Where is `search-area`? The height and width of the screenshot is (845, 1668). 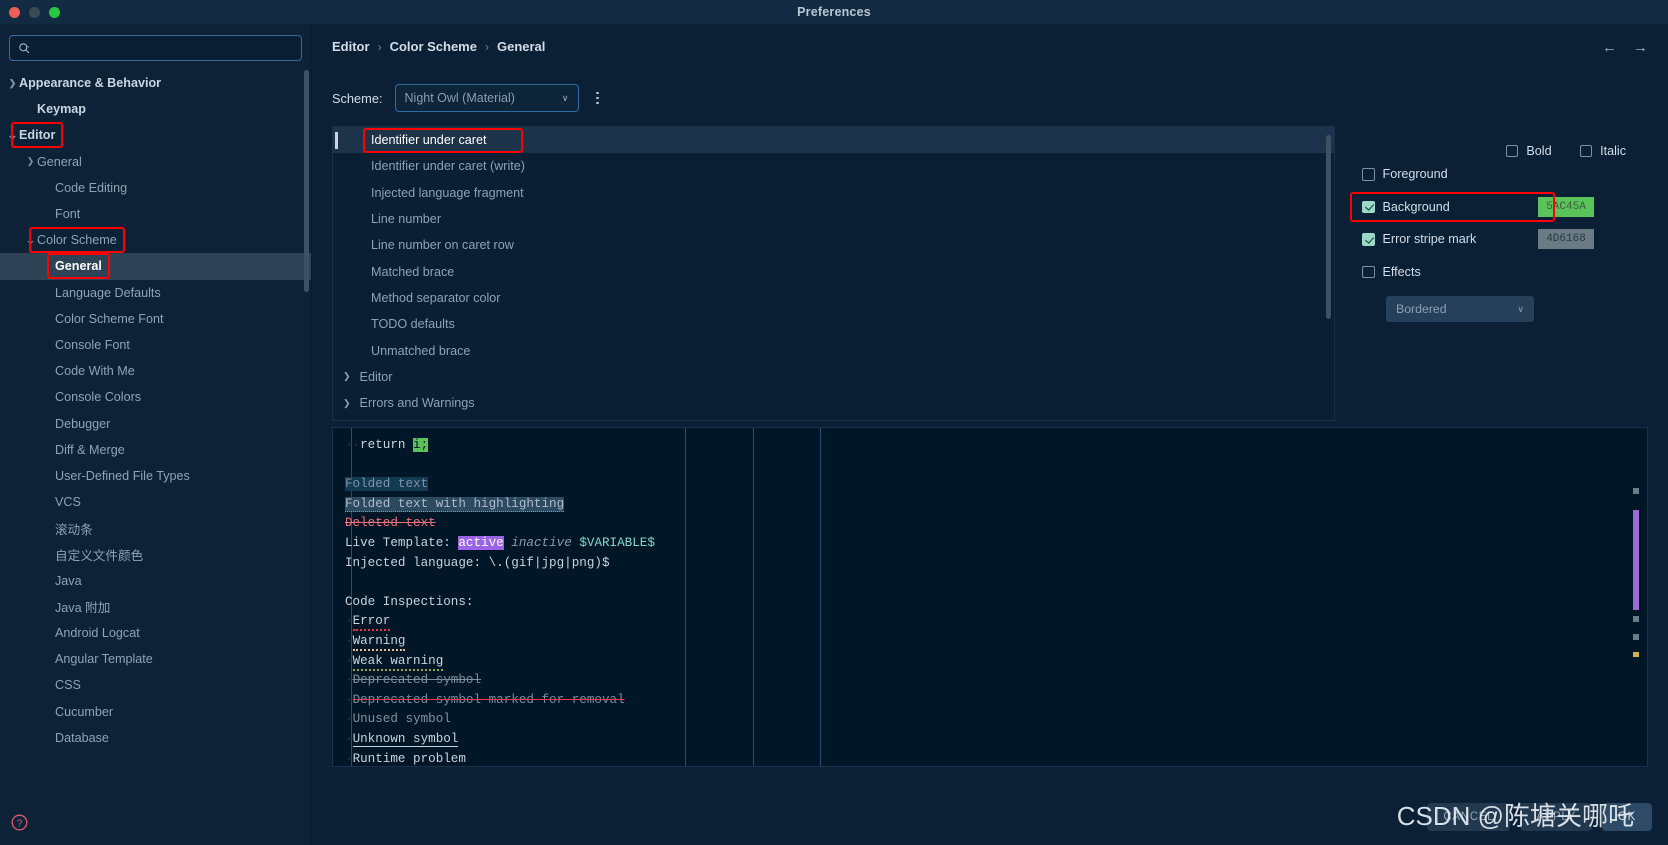 search-area is located at coordinates (155, 42).